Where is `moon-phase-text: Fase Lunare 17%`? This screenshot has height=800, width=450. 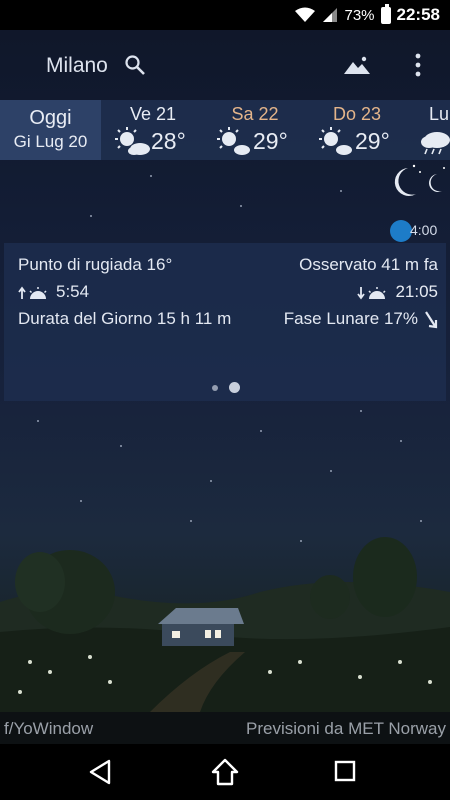 moon-phase-text: Fase Lunare 17% is located at coordinates (350, 318).